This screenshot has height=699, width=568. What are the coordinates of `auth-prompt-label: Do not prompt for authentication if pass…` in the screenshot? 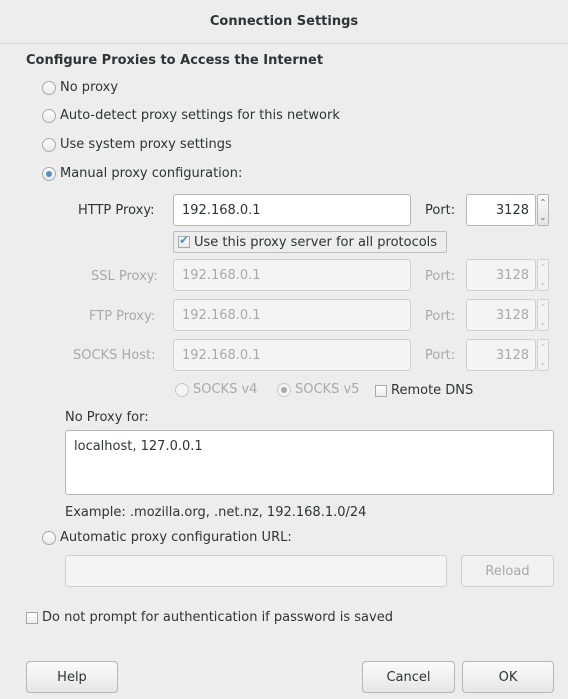 It's located at (217, 617).